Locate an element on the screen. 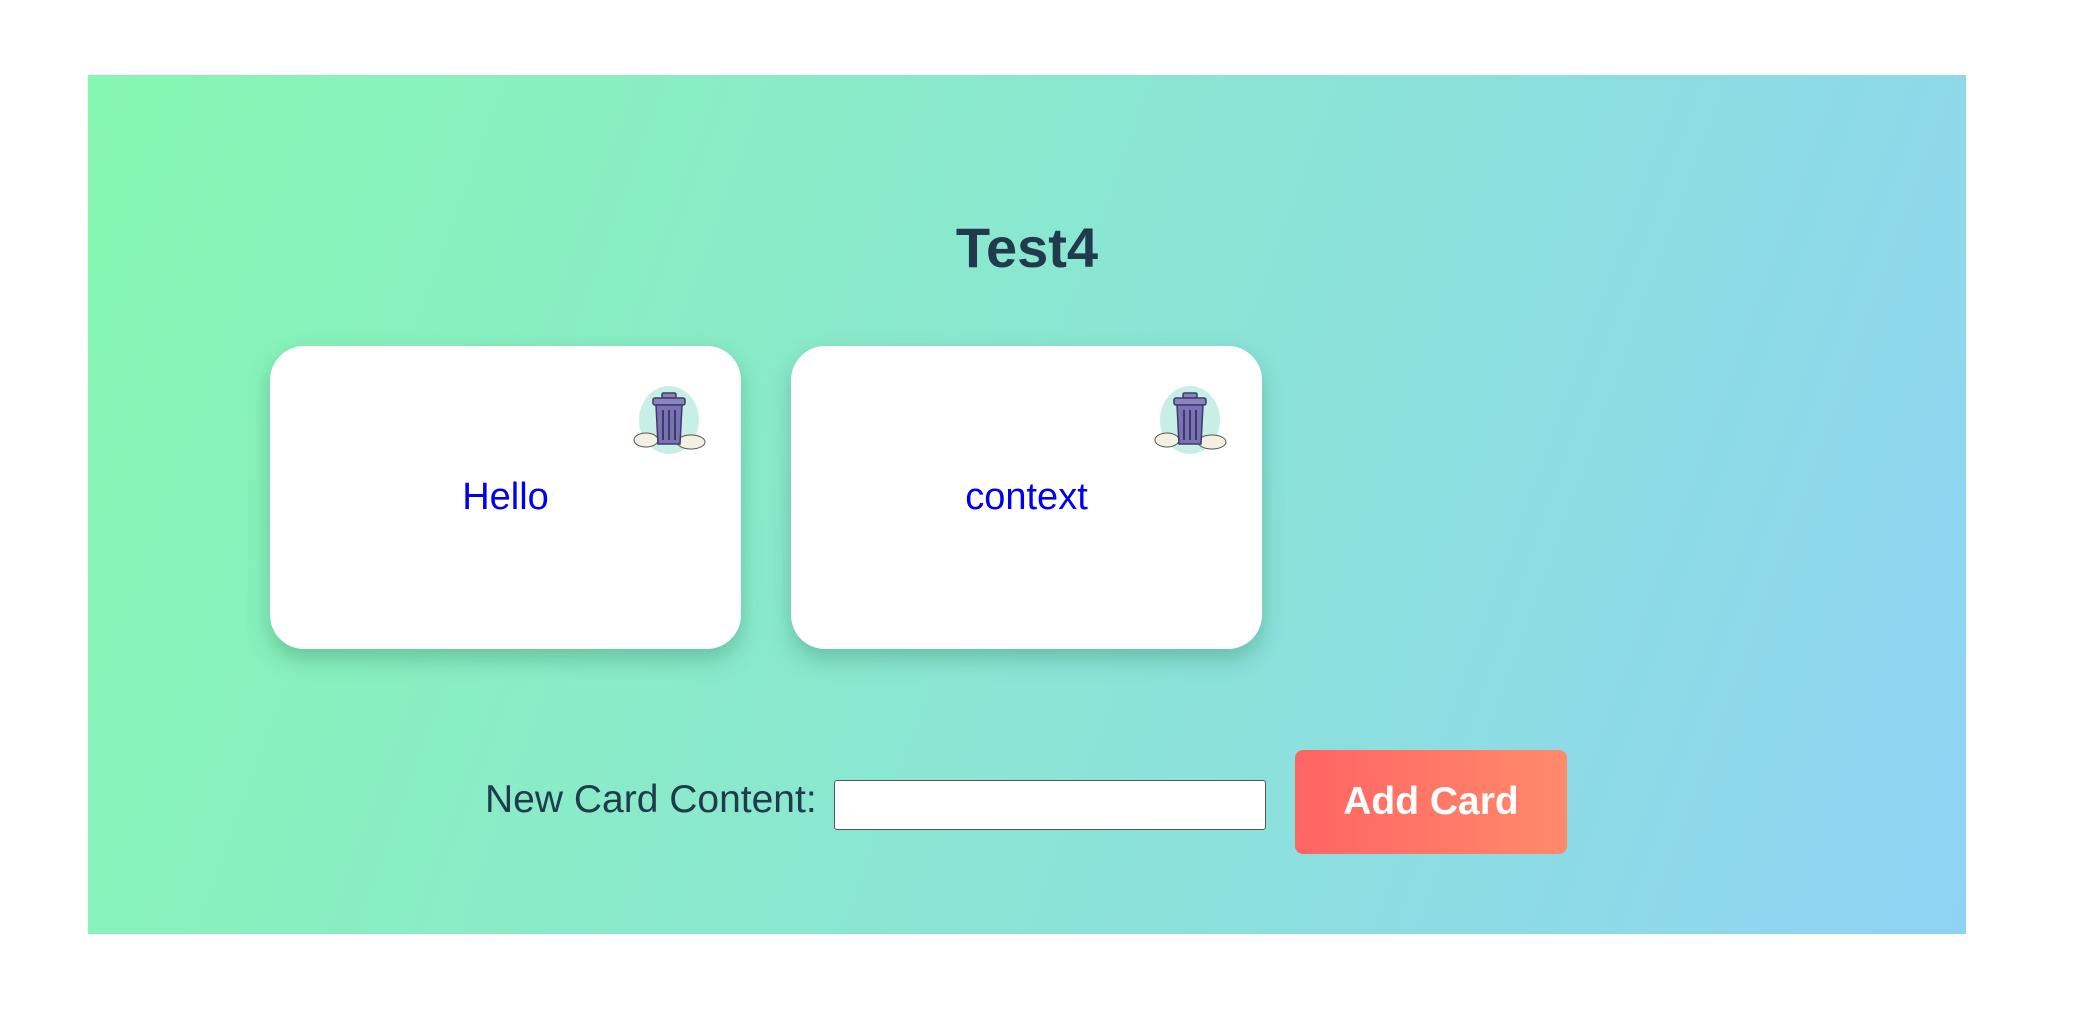  card-content: context is located at coordinates (1026, 497).